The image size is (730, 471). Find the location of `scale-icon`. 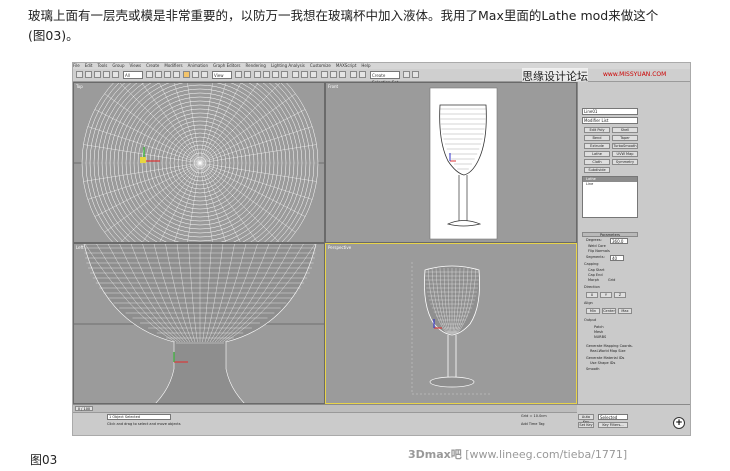

scale-icon is located at coordinates (204, 74).